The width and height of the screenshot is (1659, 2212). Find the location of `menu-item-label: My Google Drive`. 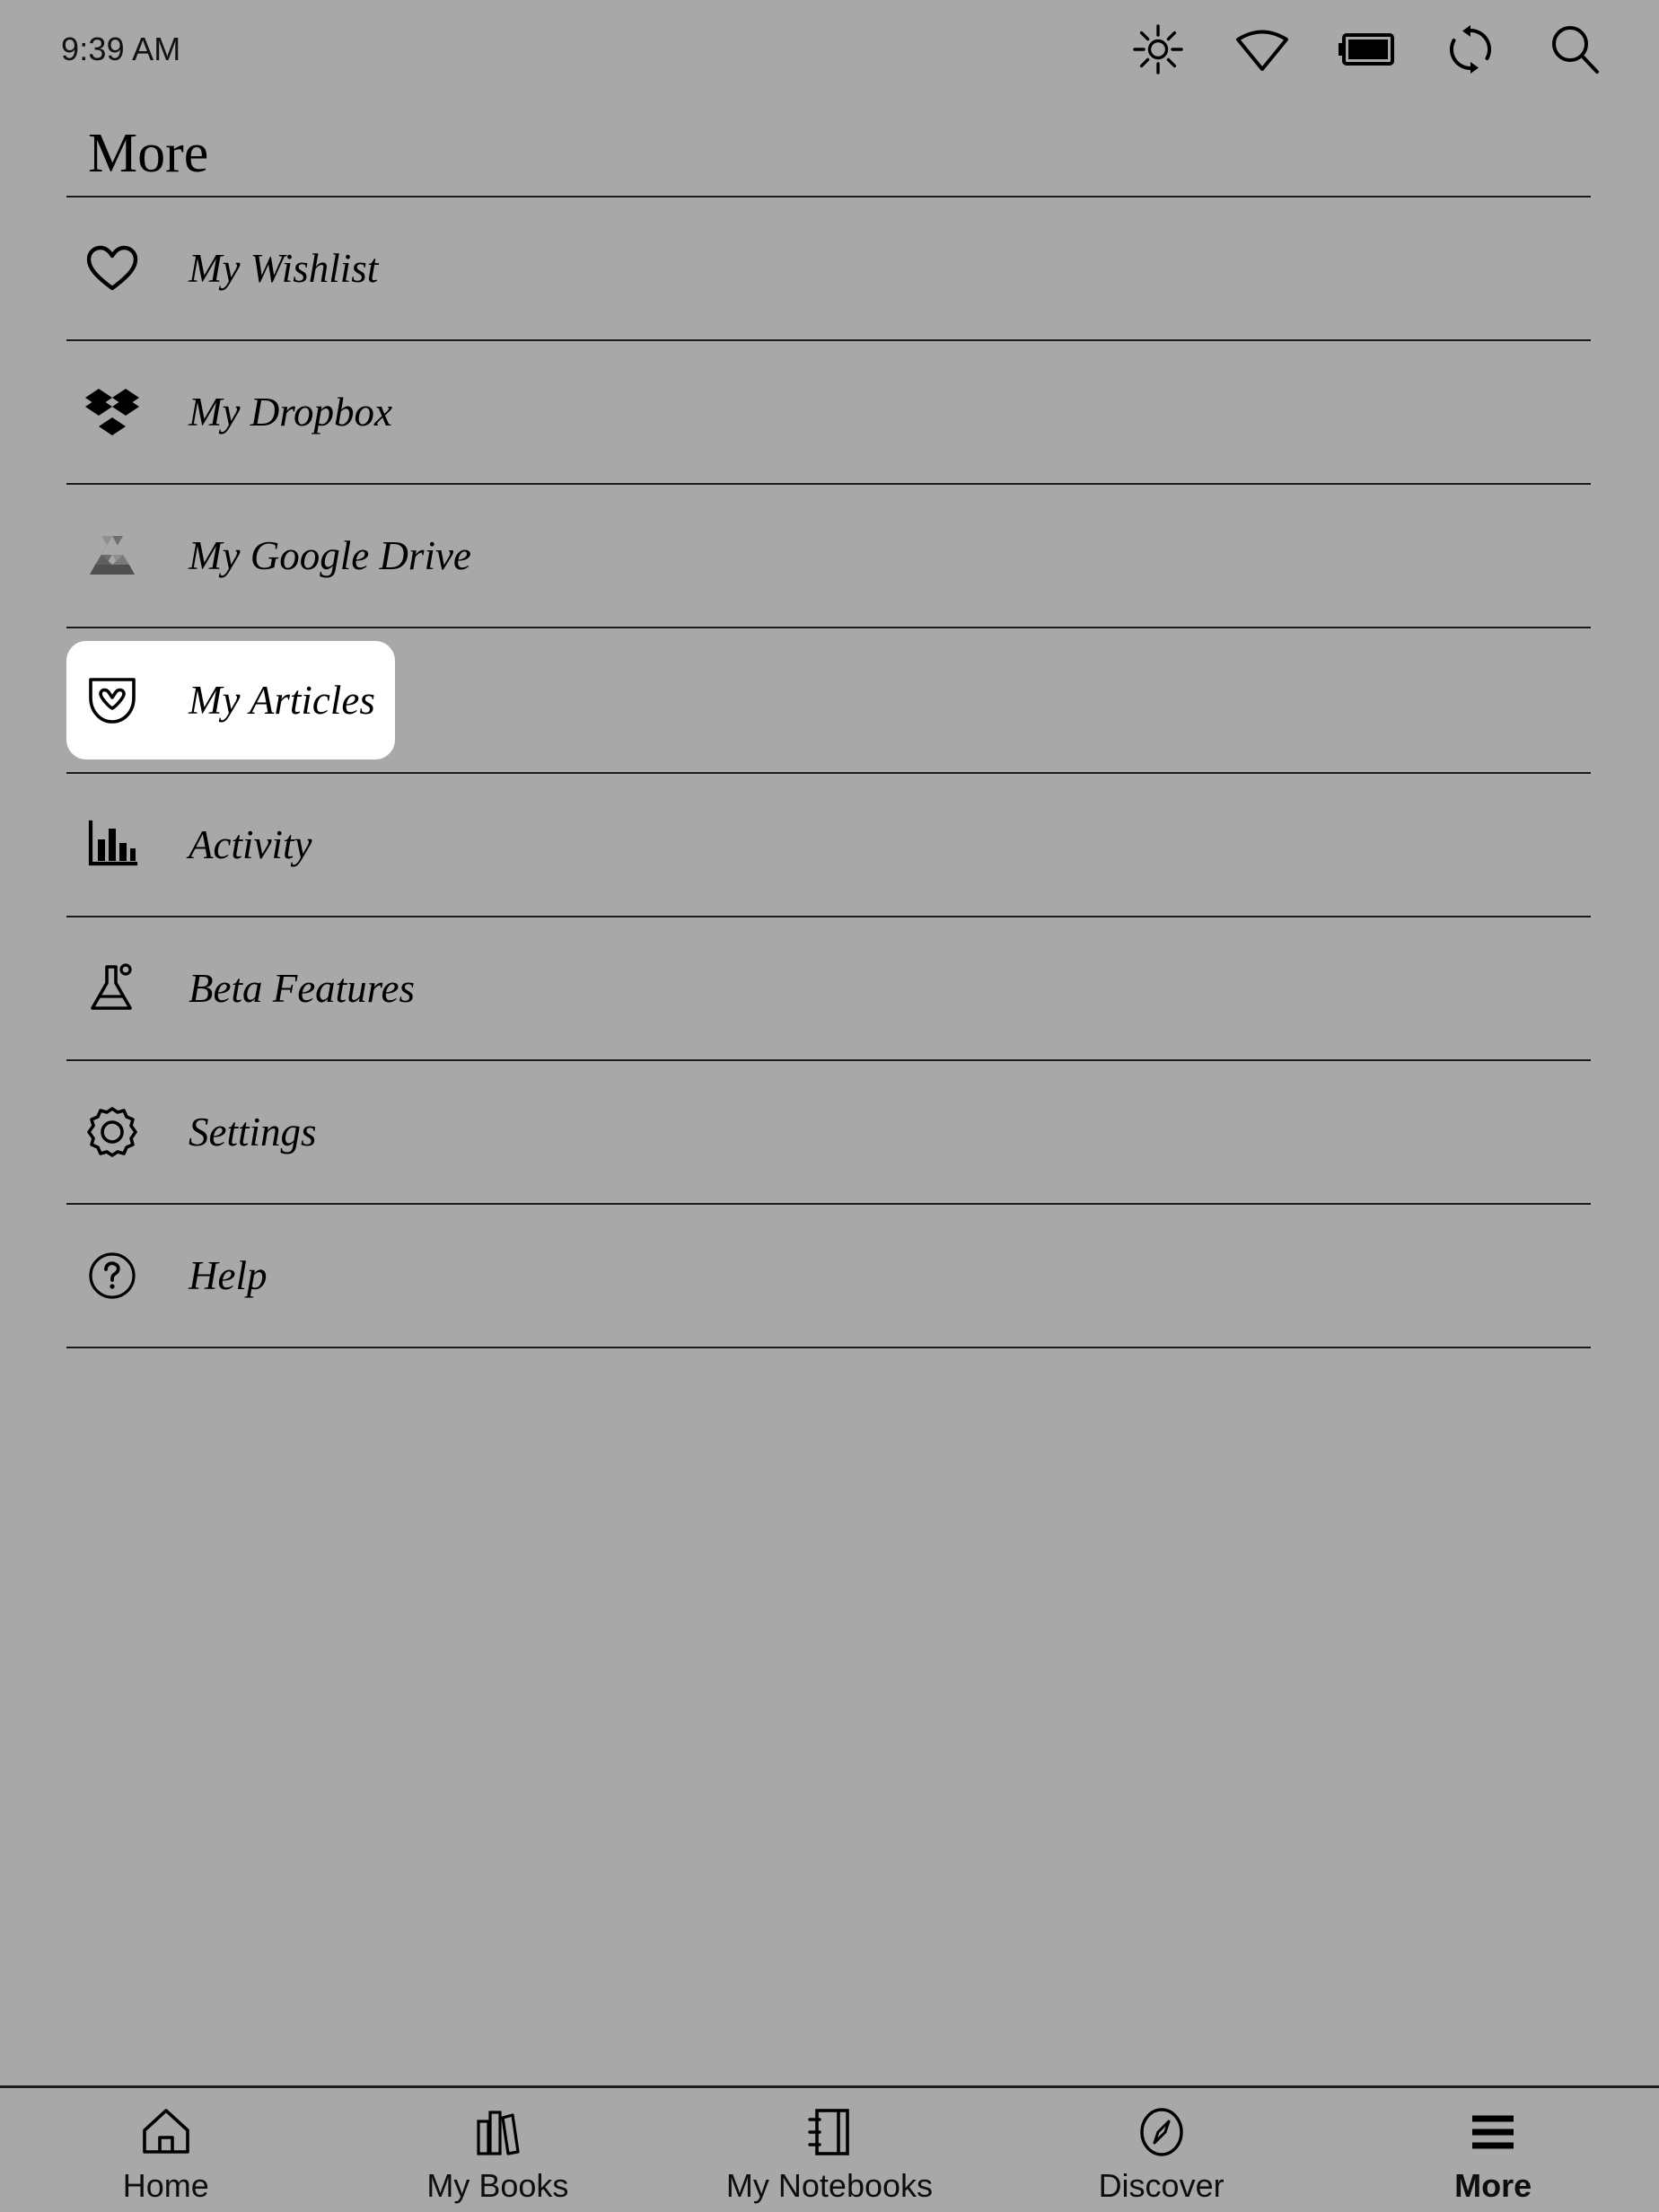

menu-item-label: My Google Drive is located at coordinates (330, 555).